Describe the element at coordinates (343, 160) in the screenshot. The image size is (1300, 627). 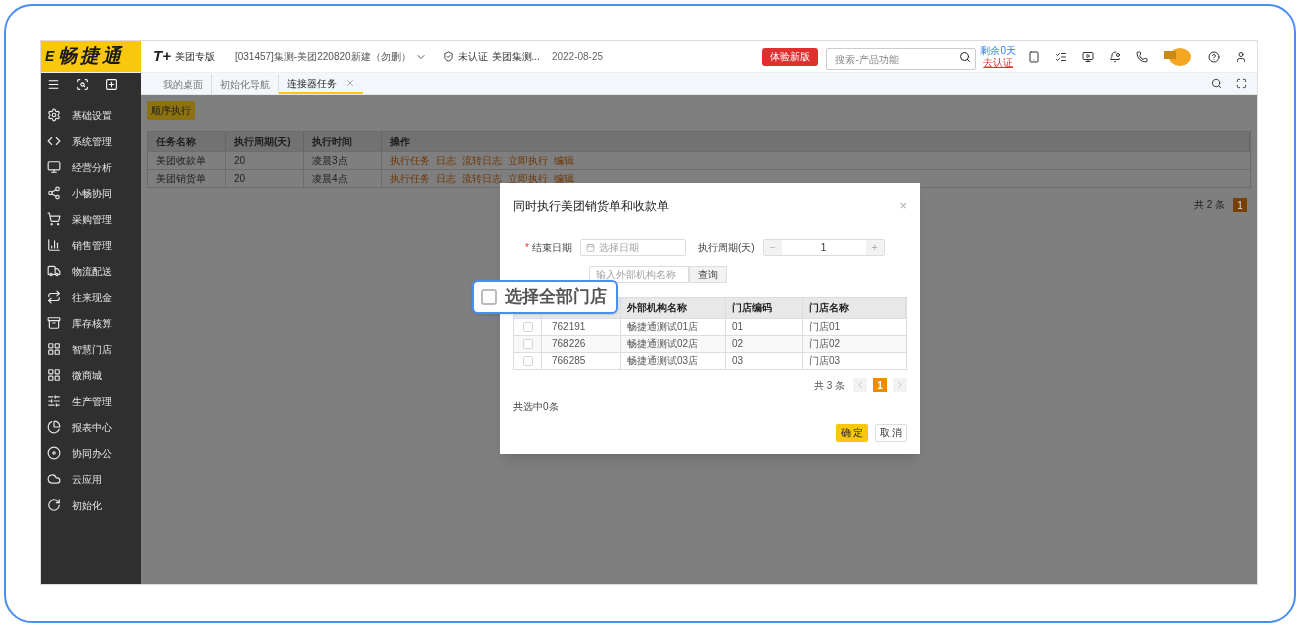
I see `table-cell: 凌晨3点` at that location.